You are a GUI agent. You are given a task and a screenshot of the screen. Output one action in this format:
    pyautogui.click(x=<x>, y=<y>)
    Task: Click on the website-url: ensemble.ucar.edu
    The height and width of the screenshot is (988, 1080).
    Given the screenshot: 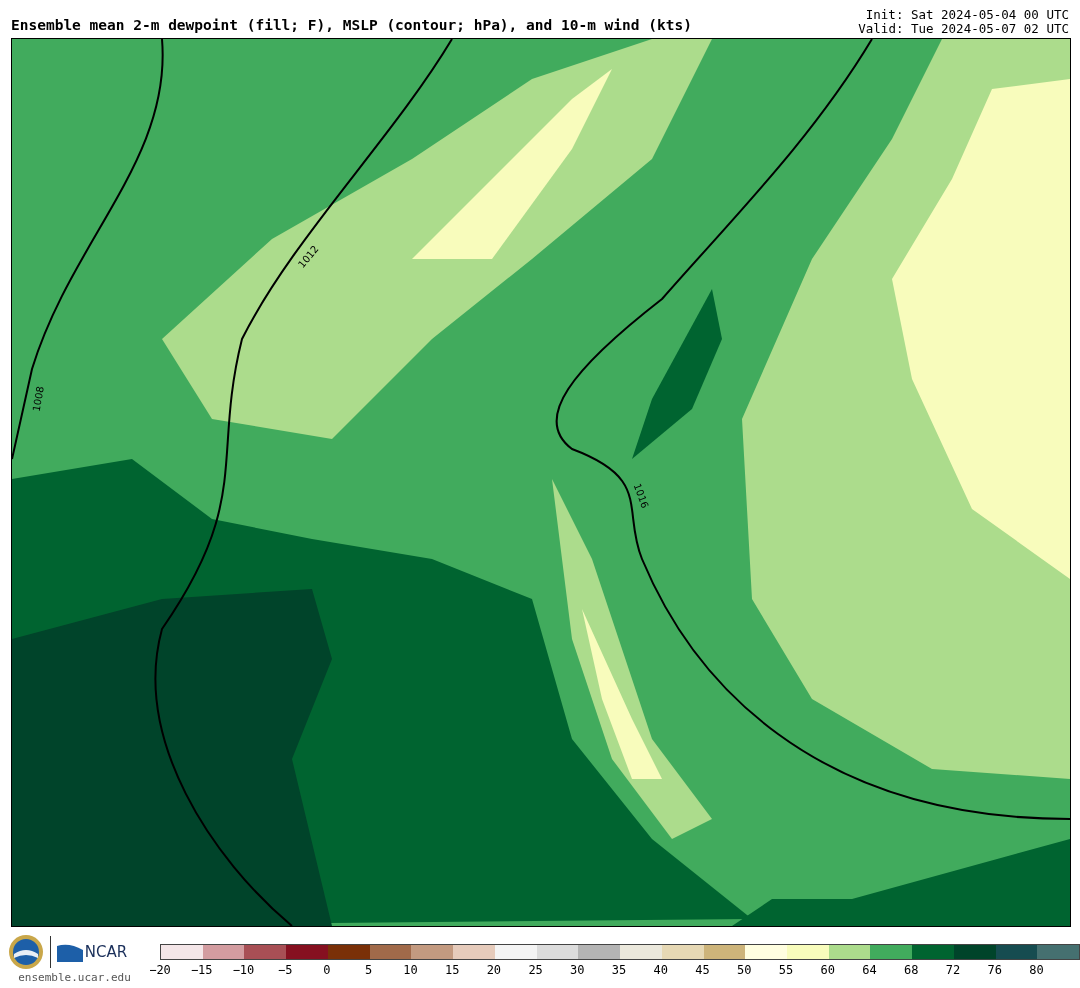 What is the action you would take?
    pyautogui.click(x=74, y=977)
    